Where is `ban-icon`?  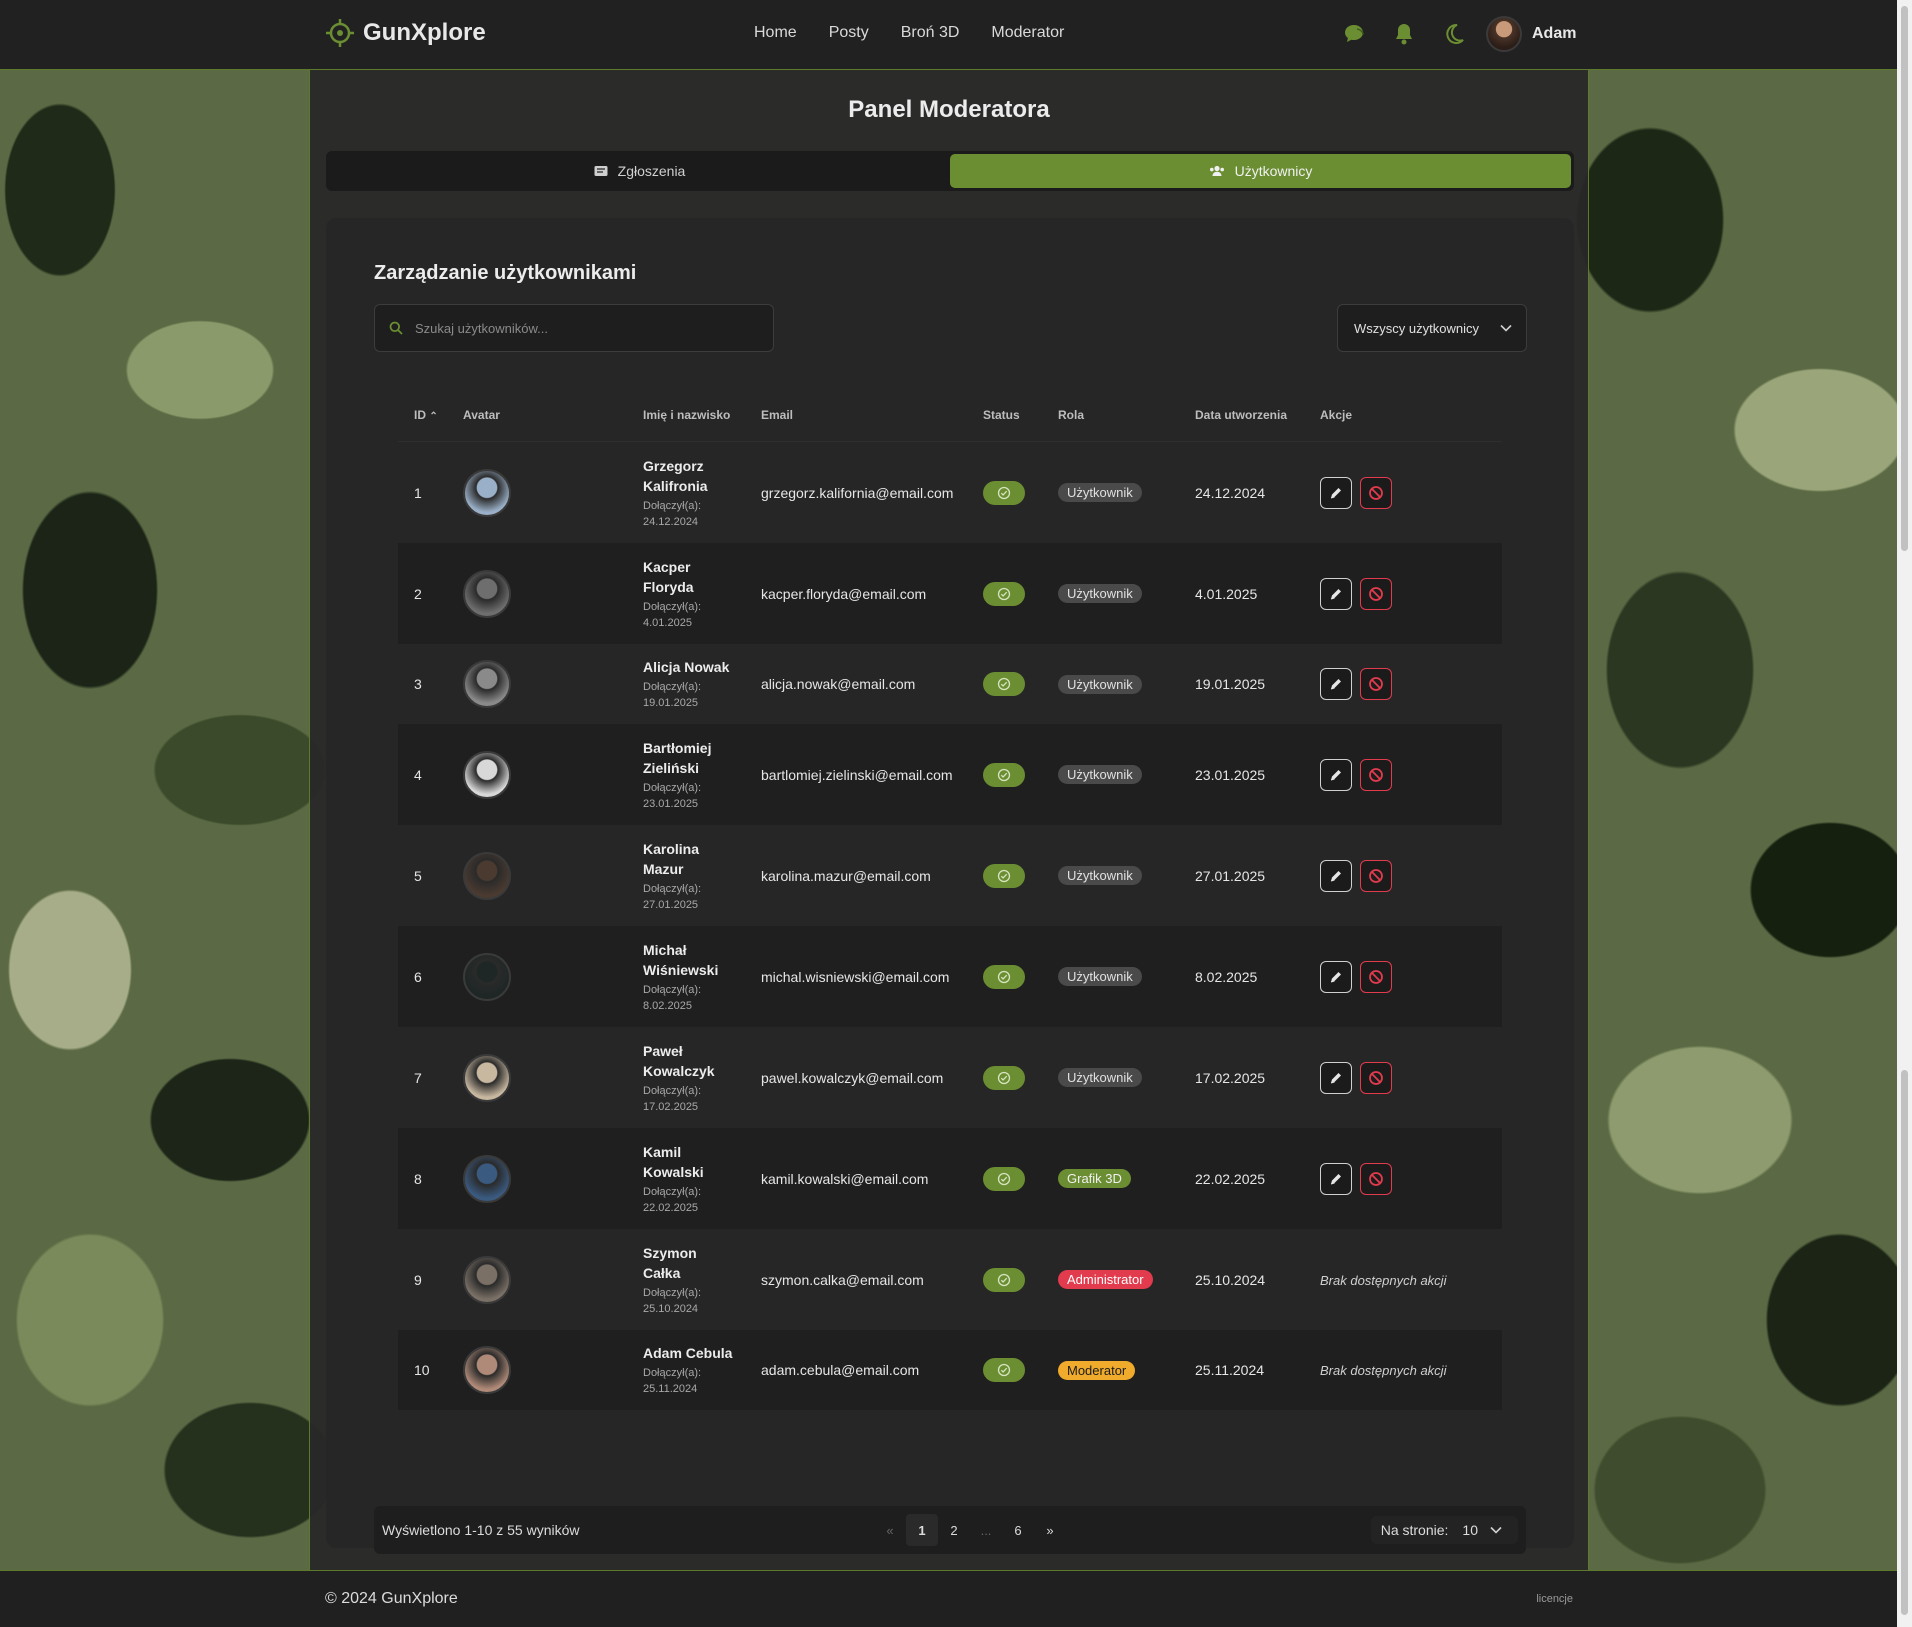
ban-icon is located at coordinates (1376, 1078).